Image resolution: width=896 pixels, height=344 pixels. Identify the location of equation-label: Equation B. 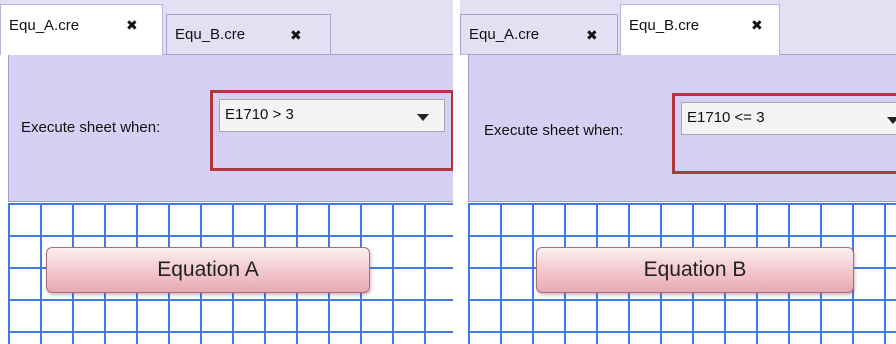
(695, 269).